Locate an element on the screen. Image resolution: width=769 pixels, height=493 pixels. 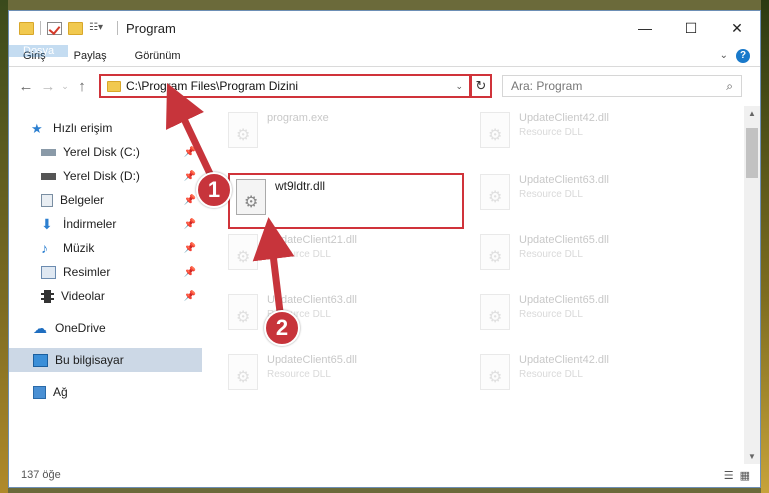
properties-icon is located at coordinates (54, 28).